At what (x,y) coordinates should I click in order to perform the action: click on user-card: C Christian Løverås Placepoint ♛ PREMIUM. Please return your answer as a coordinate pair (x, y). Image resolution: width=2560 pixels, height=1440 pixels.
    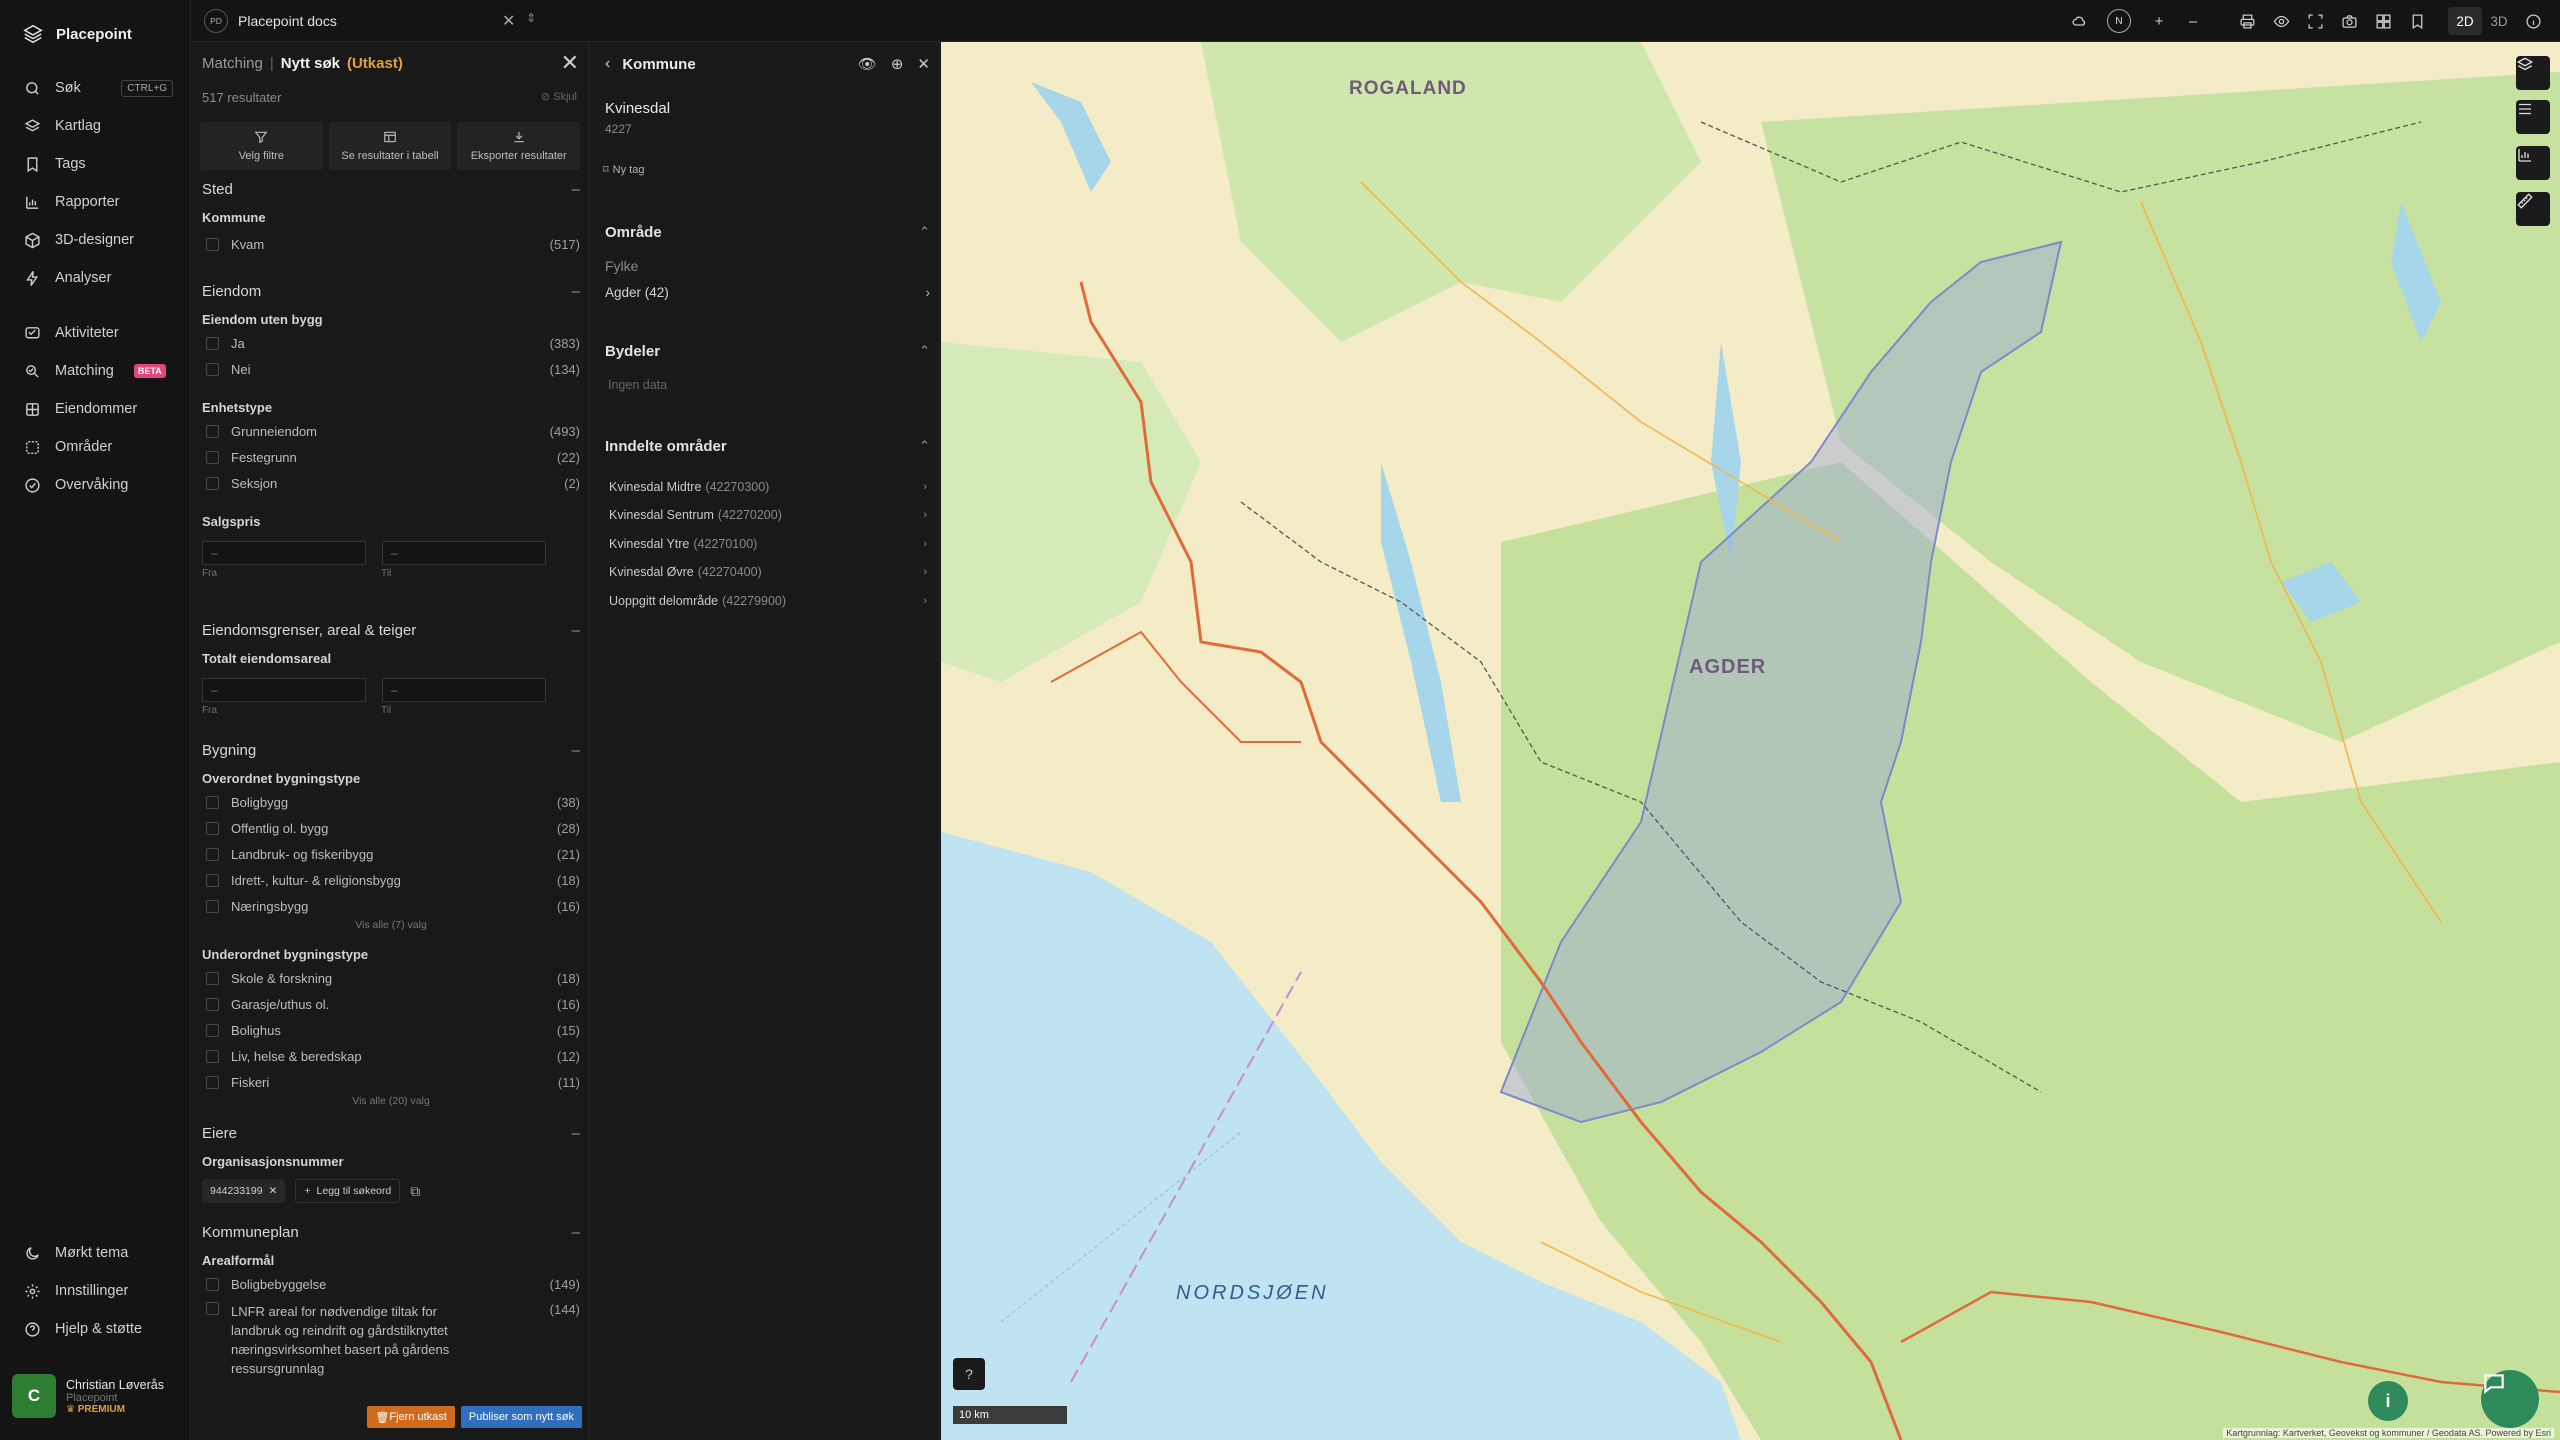
    Looking at the image, I should click on (97, 1396).